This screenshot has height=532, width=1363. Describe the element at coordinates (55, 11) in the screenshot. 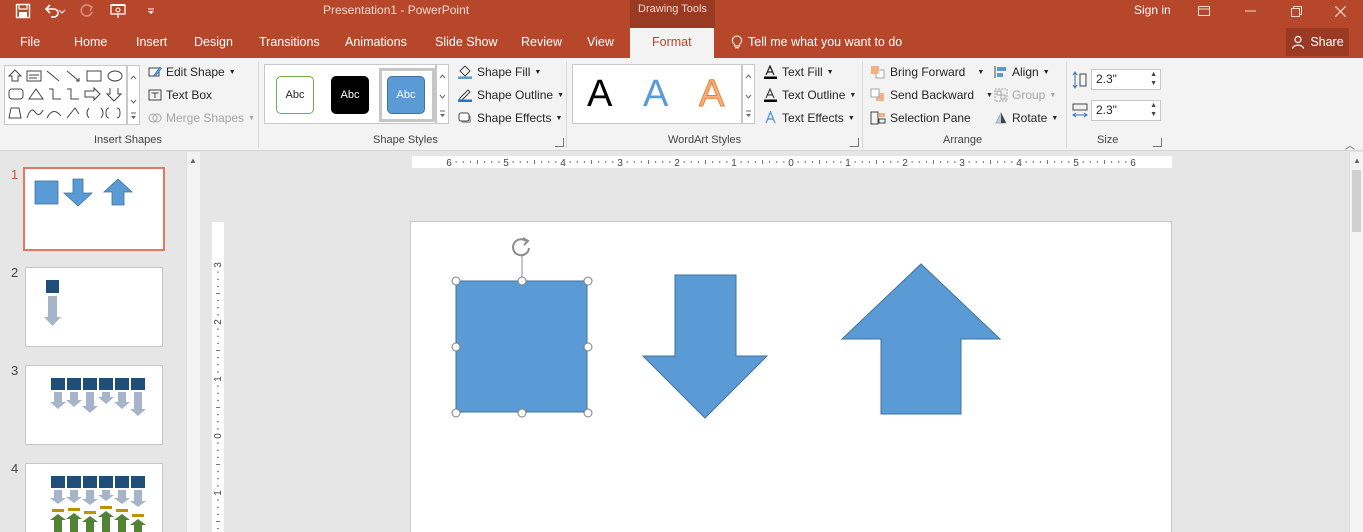

I see `undo-icon` at that location.